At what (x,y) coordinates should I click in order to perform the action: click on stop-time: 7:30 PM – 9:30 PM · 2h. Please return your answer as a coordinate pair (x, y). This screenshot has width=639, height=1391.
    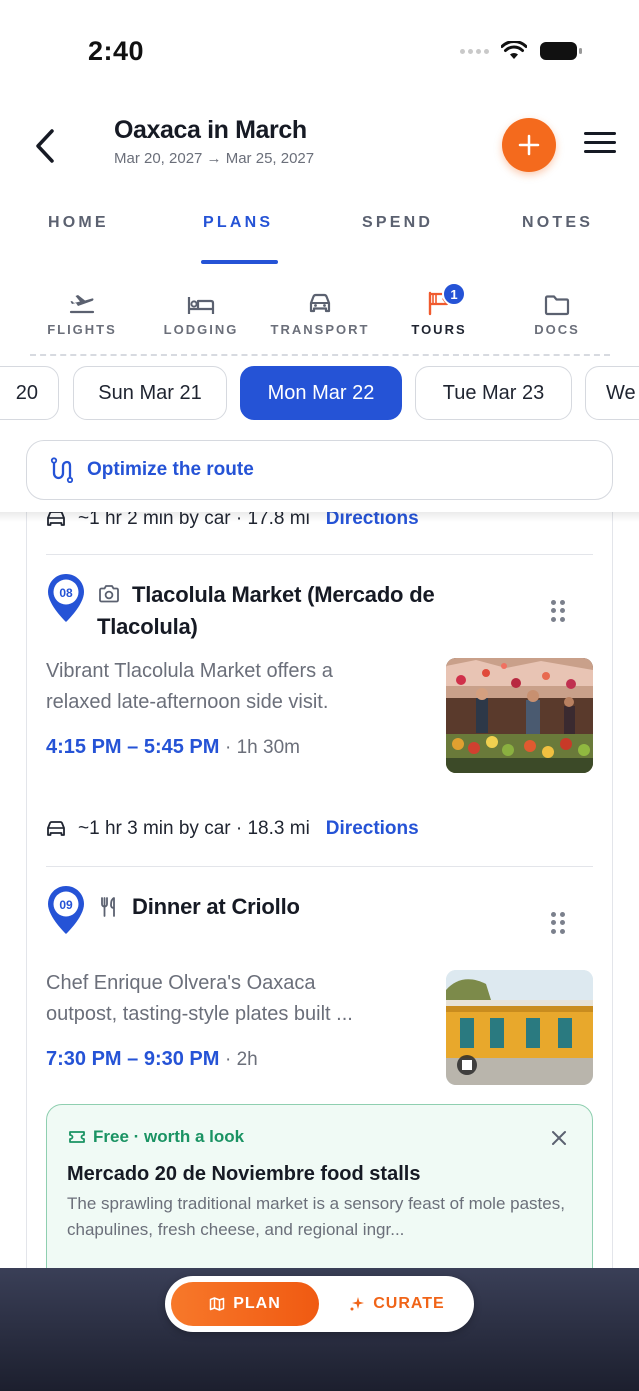
    Looking at the image, I should click on (152, 1059).